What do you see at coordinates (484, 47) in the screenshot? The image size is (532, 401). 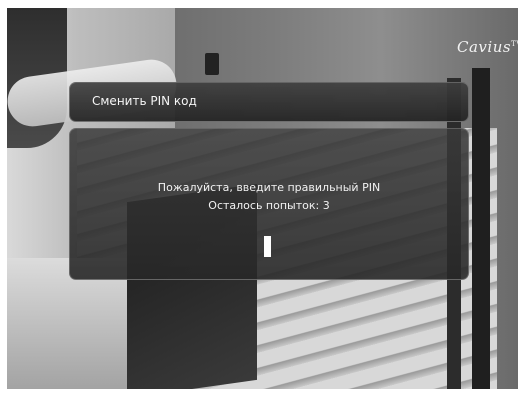 I see `brand-logo-text: Cavius` at bounding box center [484, 47].